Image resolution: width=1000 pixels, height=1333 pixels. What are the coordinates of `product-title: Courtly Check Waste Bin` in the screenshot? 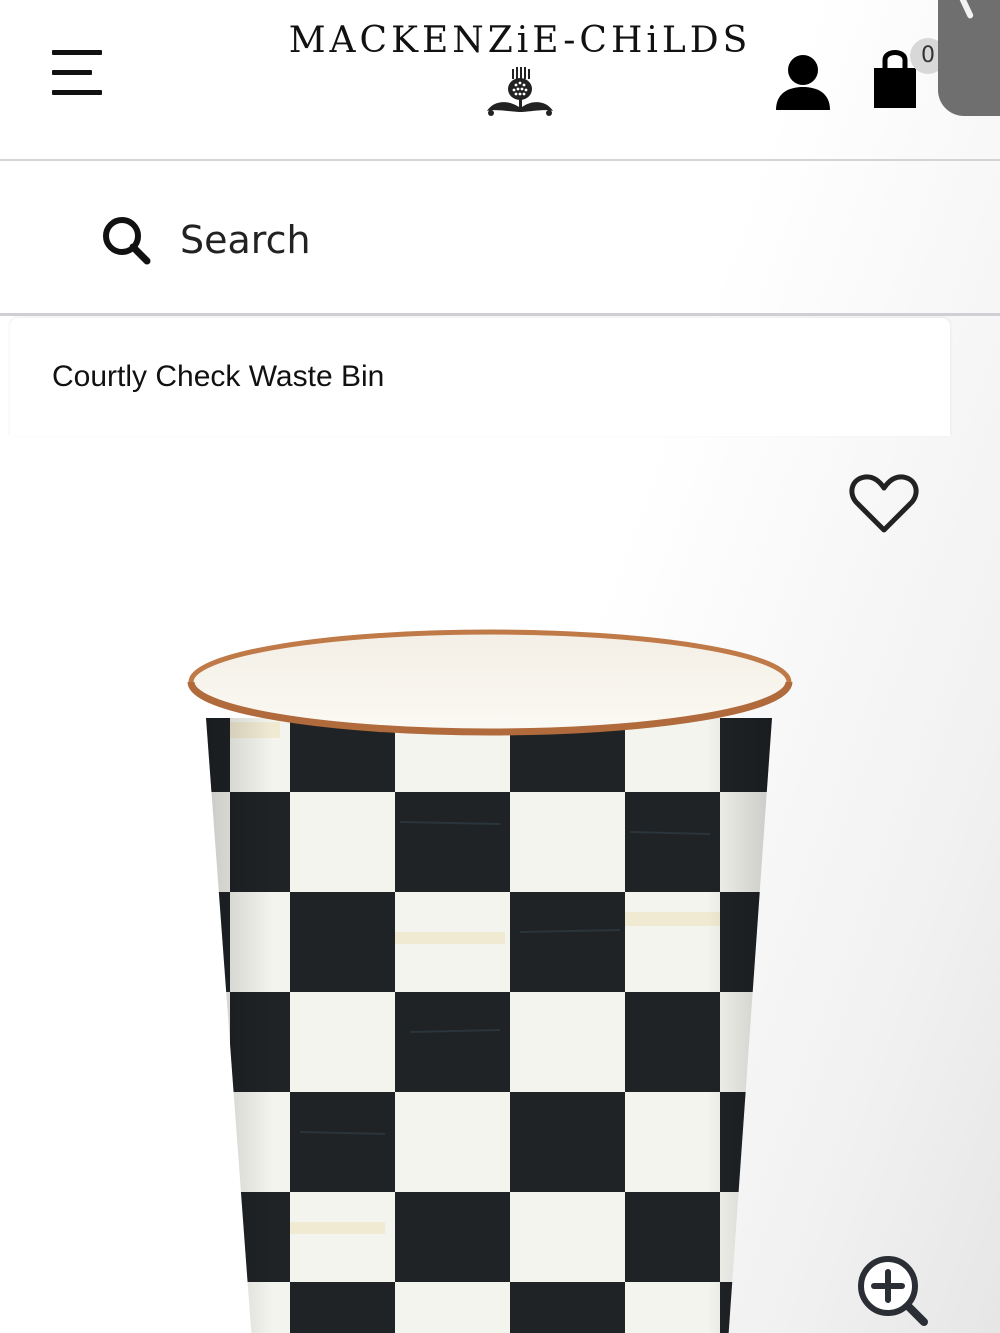 It's located at (218, 376).